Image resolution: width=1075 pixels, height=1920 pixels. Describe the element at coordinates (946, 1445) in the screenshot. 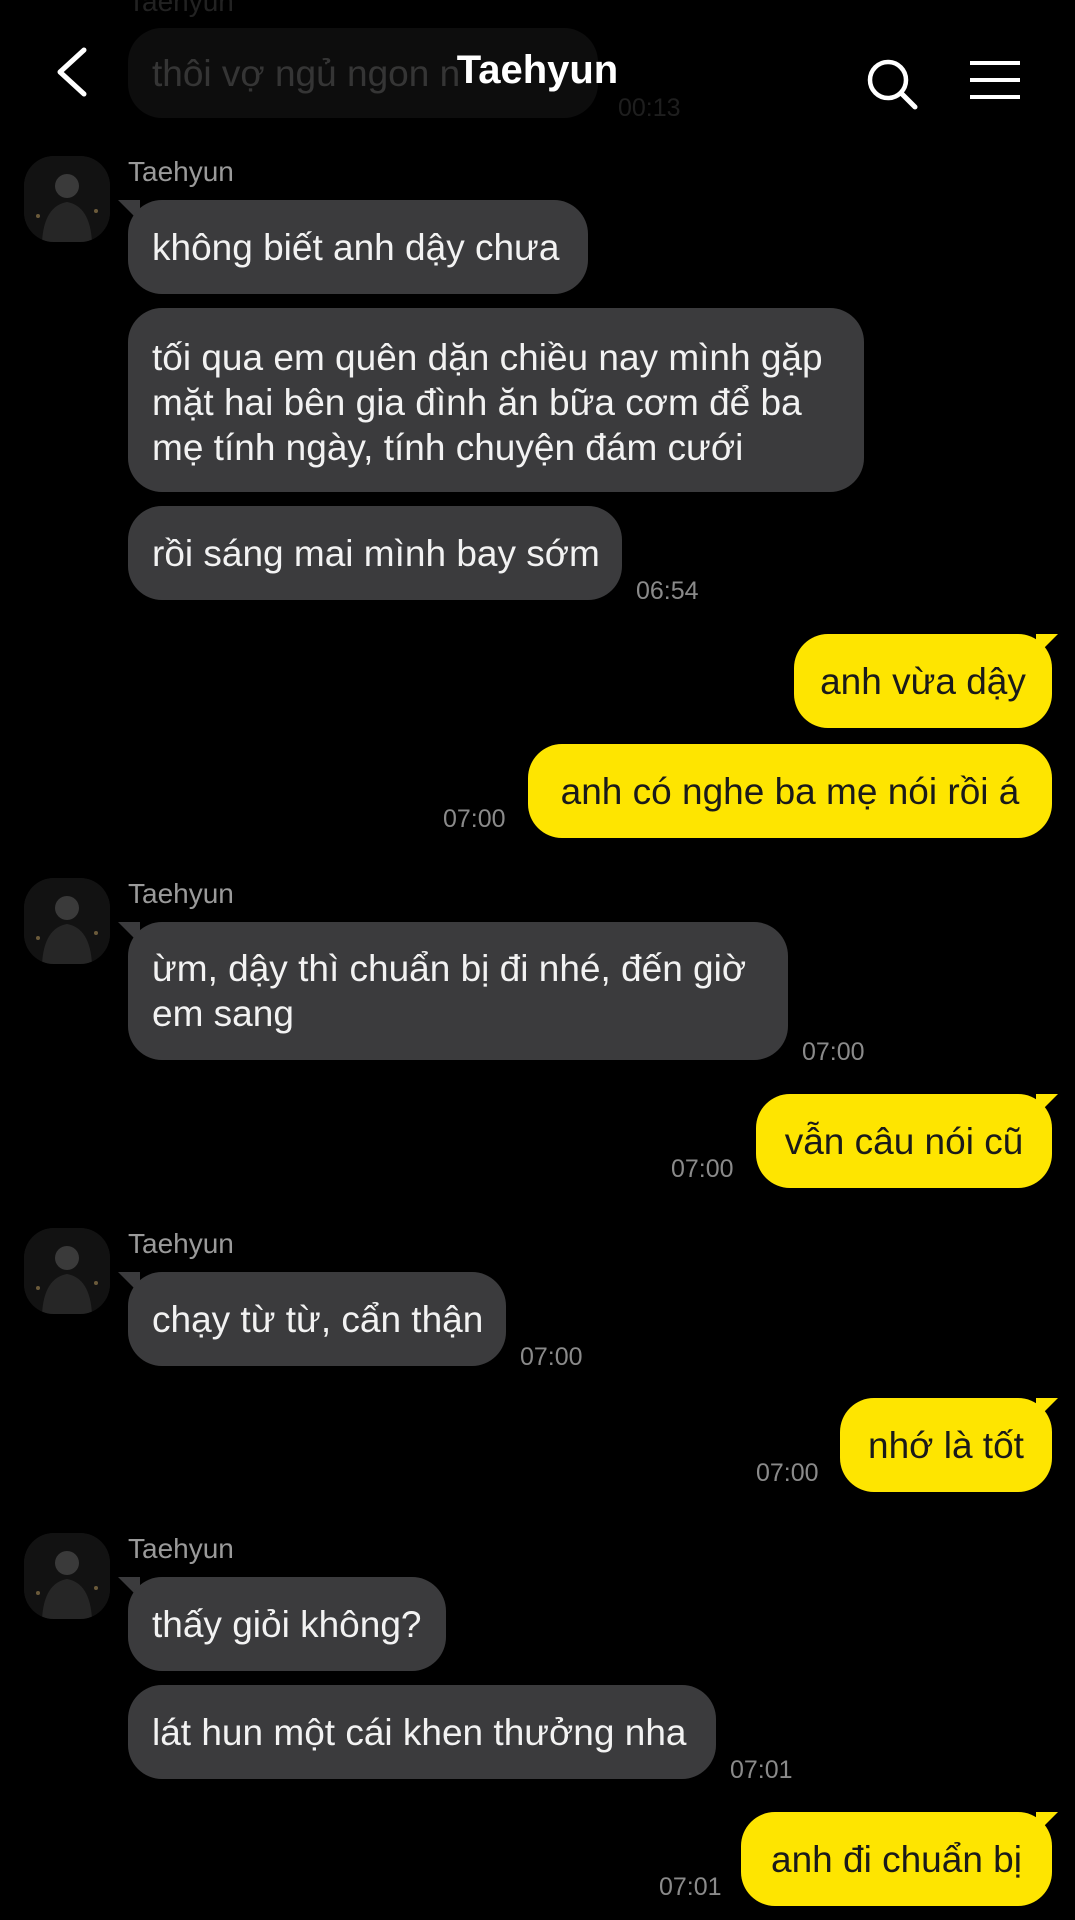

I see `message-bubble: nhớ là tốt` at that location.